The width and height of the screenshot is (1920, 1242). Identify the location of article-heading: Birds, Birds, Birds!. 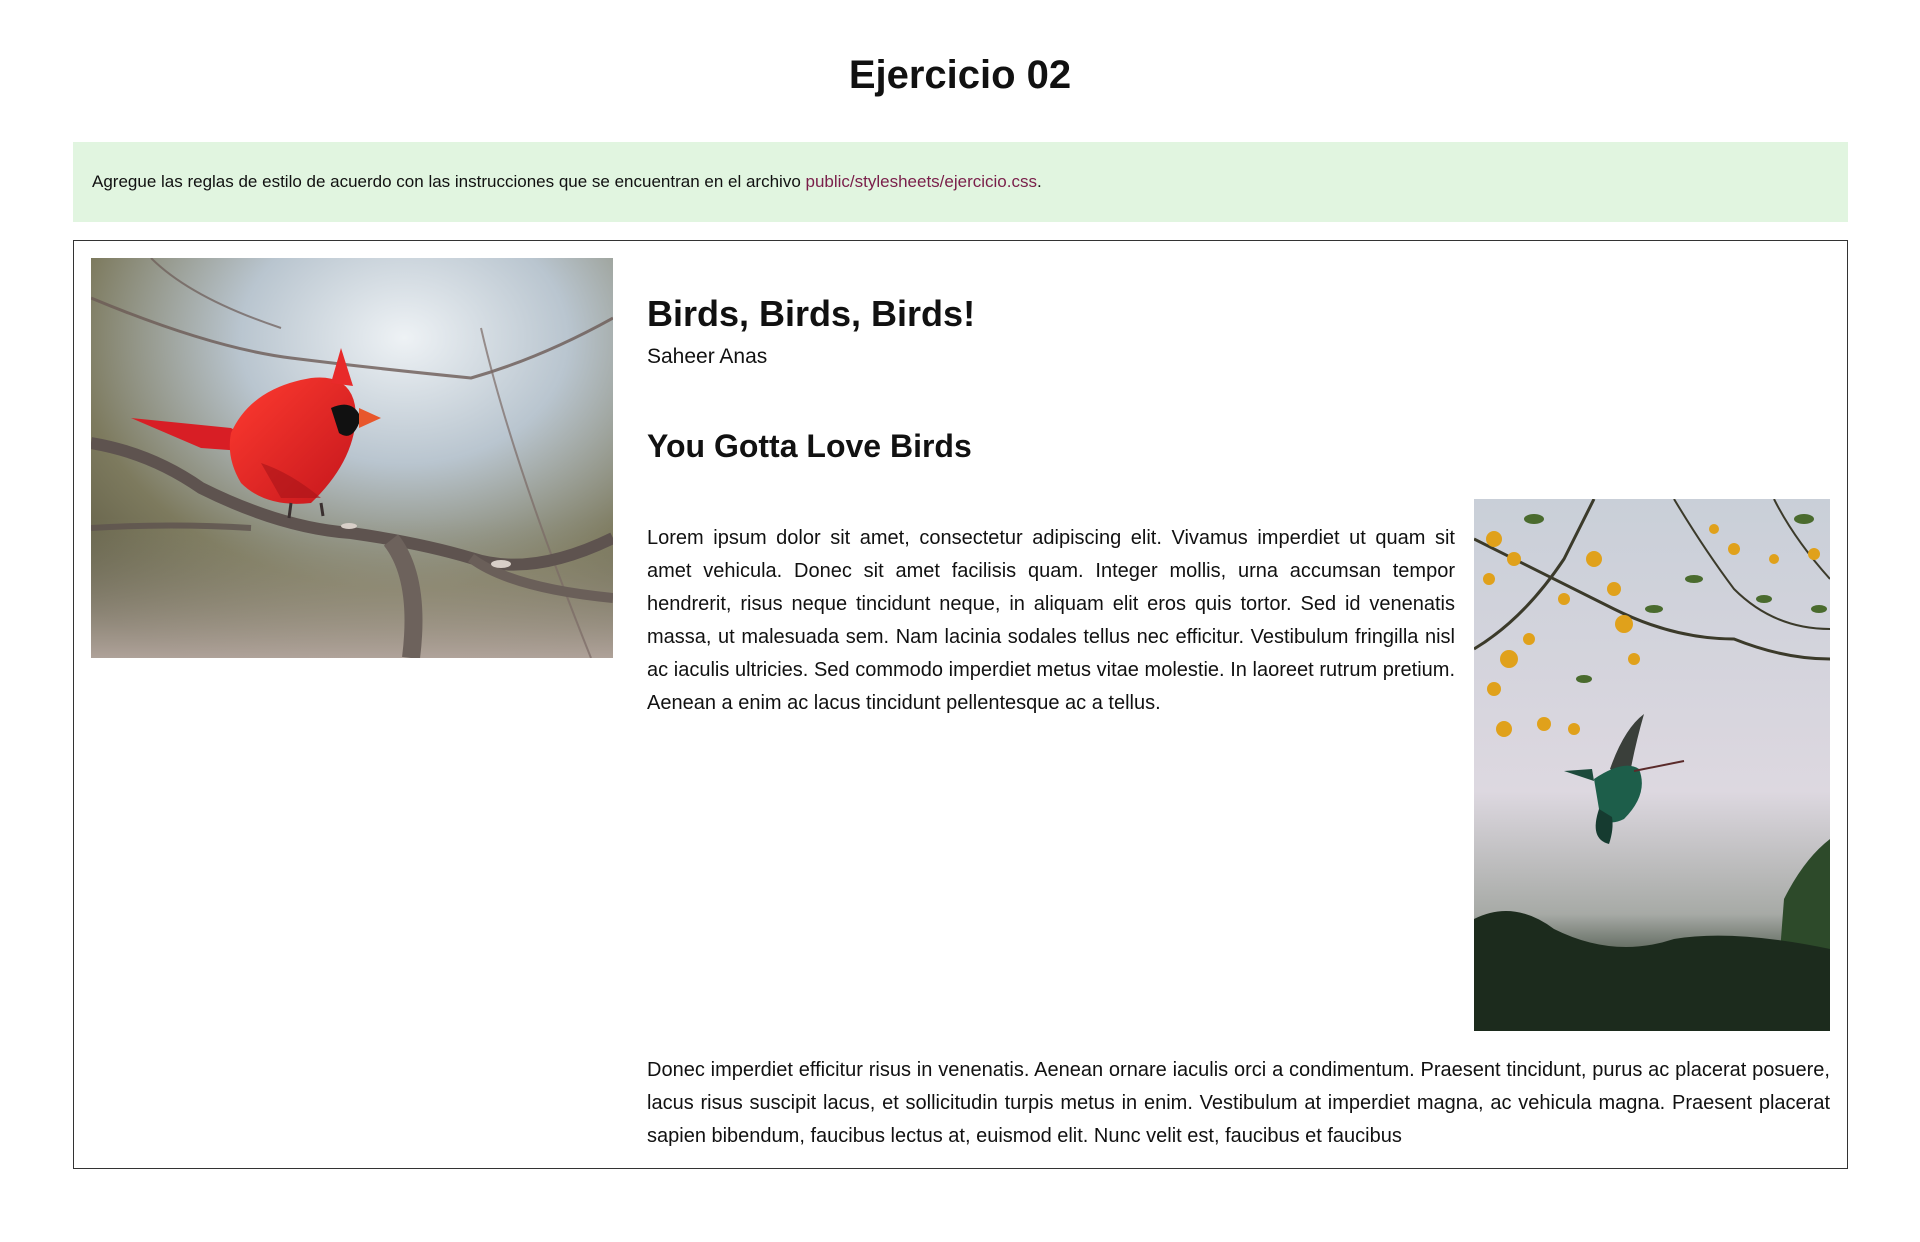
(811, 313).